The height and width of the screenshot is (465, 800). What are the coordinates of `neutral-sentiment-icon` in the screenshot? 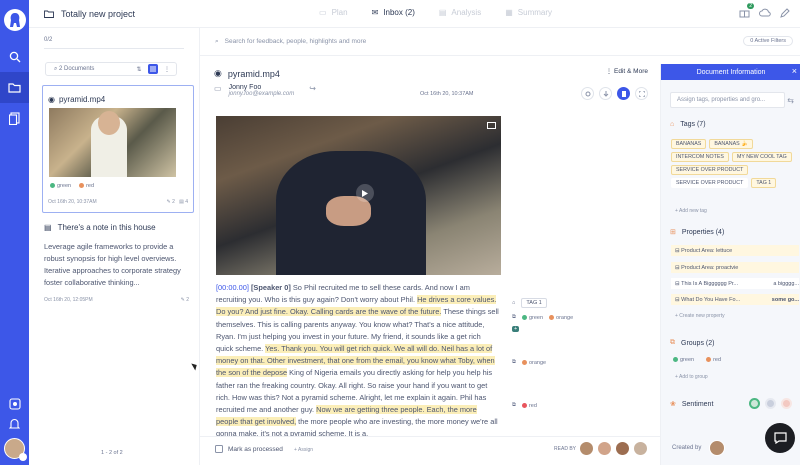 It's located at (770, 403).